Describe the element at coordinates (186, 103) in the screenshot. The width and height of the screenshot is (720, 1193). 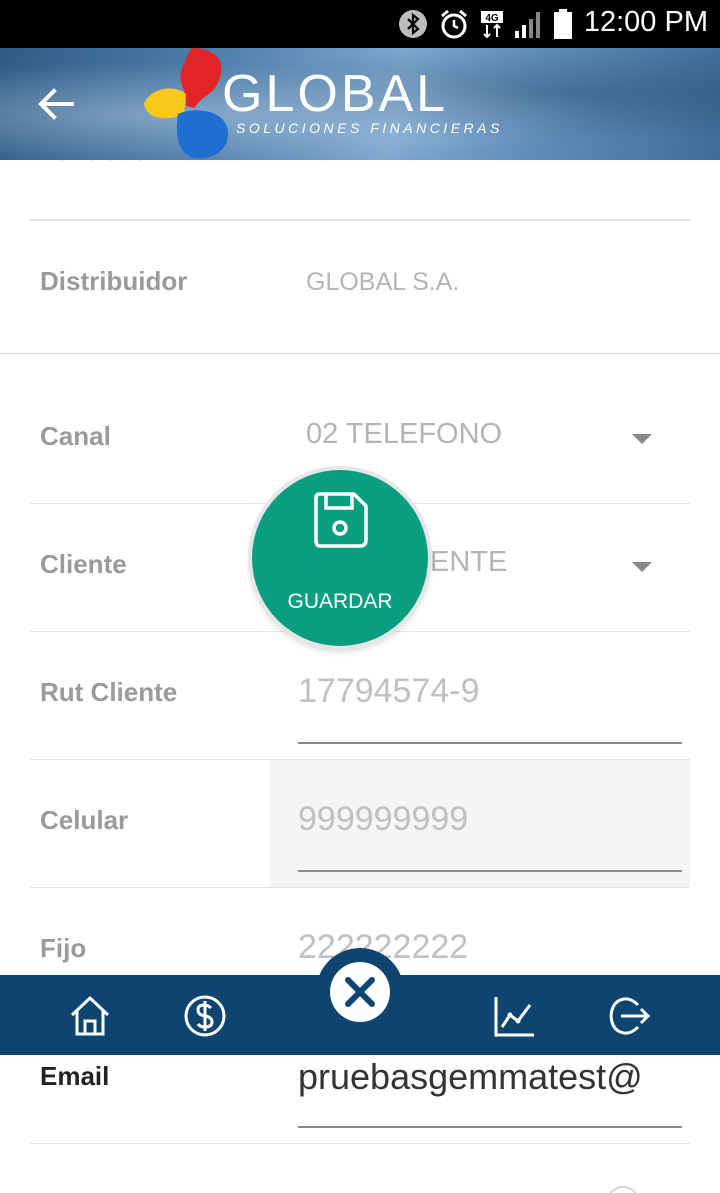
I see `logo-icon` at that location.